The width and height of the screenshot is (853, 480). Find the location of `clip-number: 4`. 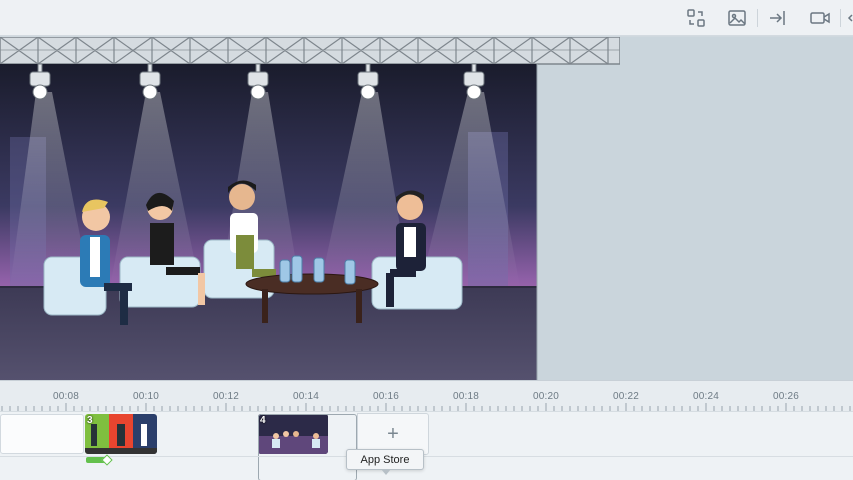

clip-number: 4 is located at coordinates (263, 420).